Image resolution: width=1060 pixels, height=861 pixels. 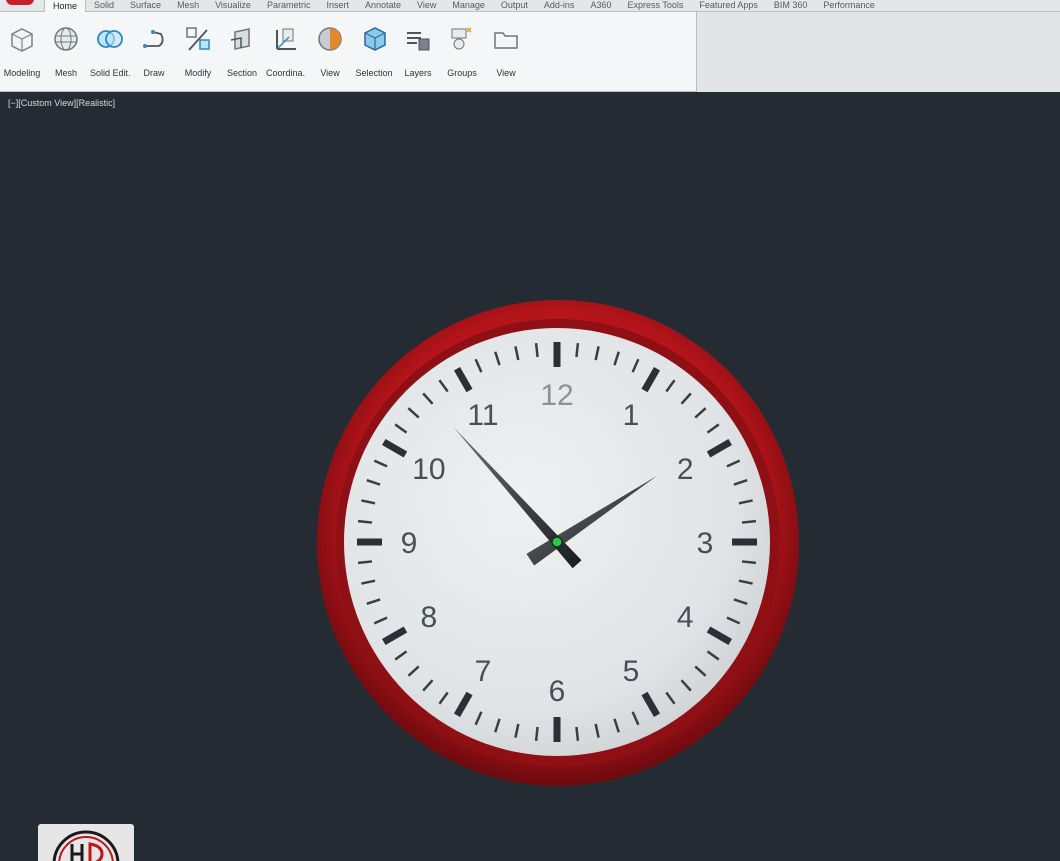 I want to click on clock-number: 3, so click(x=705, y=543).